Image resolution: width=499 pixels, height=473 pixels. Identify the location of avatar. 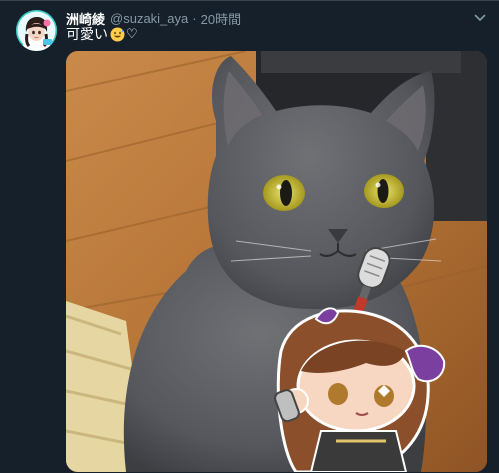
(36, 30).